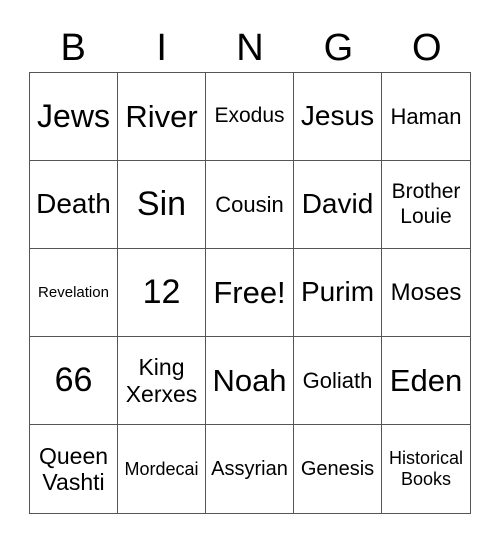 This screenshot has width=500, height=544. Describe the element at coordinates (162, 117) in the screenshot. I see `bingo-cell: River` at that location.